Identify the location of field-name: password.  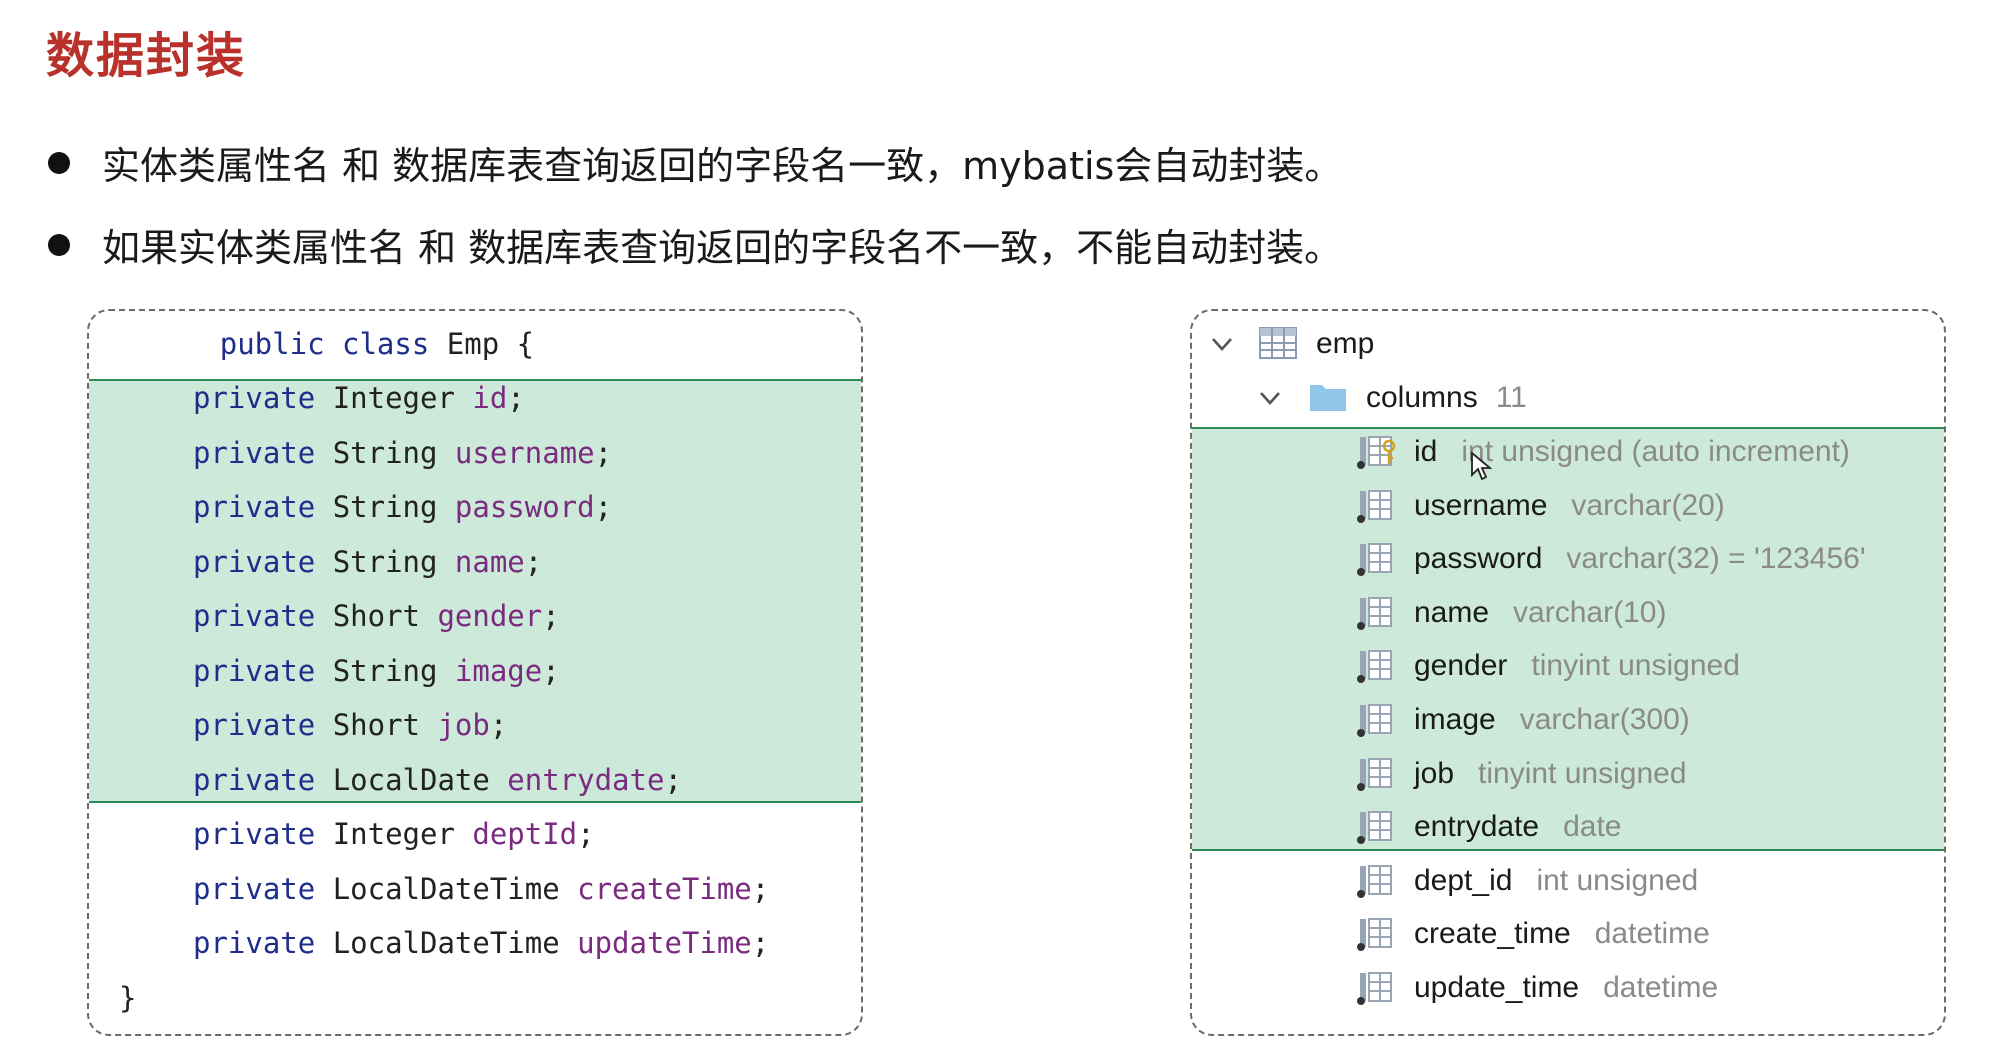
(524, 507).